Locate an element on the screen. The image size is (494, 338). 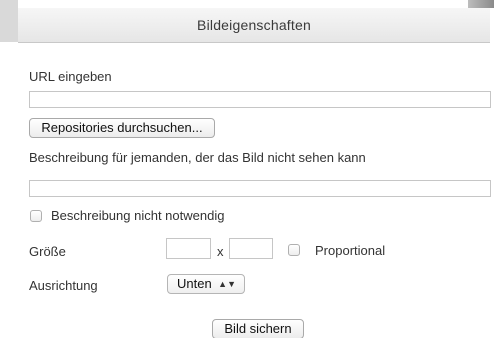
background-corner-right is located at coordinates (481, 4).